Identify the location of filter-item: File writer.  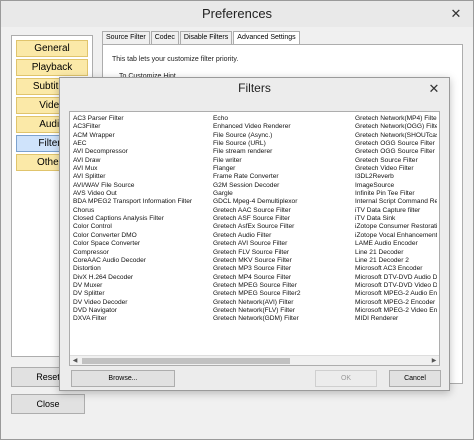
(283, 161).